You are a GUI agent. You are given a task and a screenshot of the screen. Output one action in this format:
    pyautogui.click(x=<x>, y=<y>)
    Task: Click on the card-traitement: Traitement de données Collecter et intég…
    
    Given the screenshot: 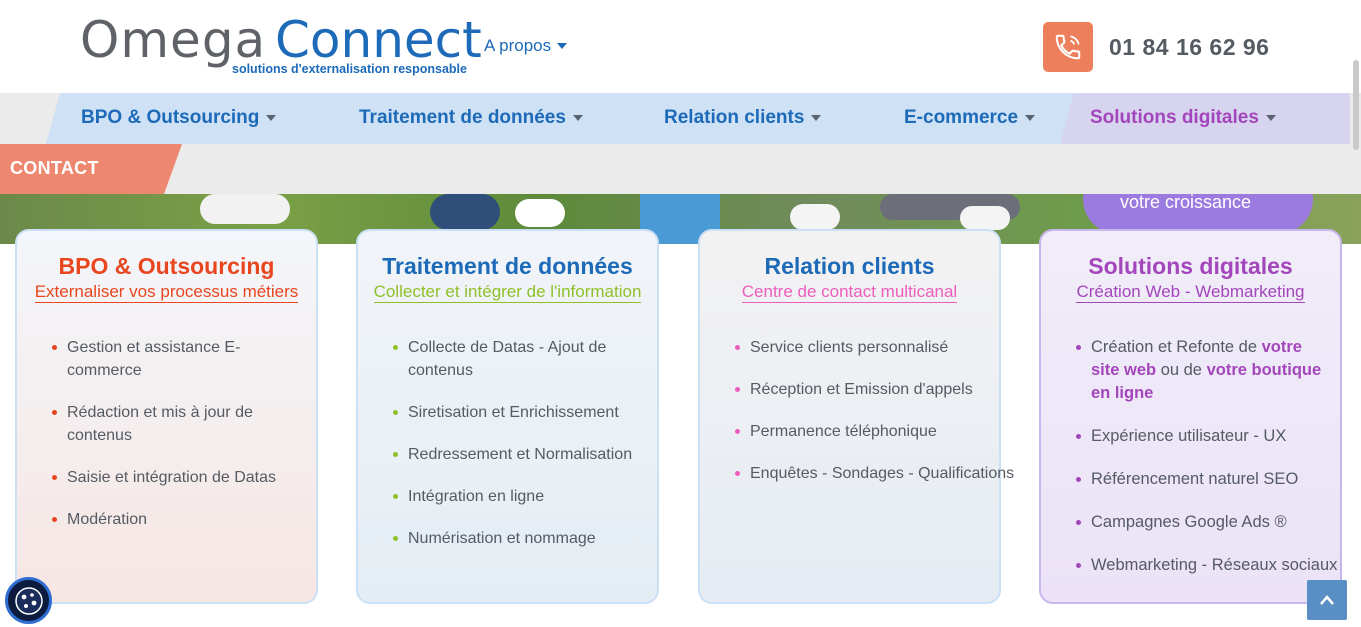 What is the action you would take?
    pyautogui.click(x=507, y=416)
    